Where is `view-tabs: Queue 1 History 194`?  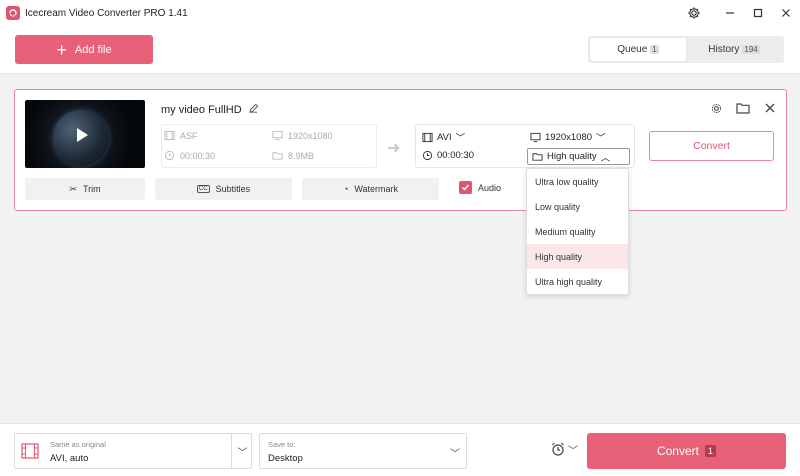
view-tabs: Queue 1 History 194 is located at coordinates (686, 49).